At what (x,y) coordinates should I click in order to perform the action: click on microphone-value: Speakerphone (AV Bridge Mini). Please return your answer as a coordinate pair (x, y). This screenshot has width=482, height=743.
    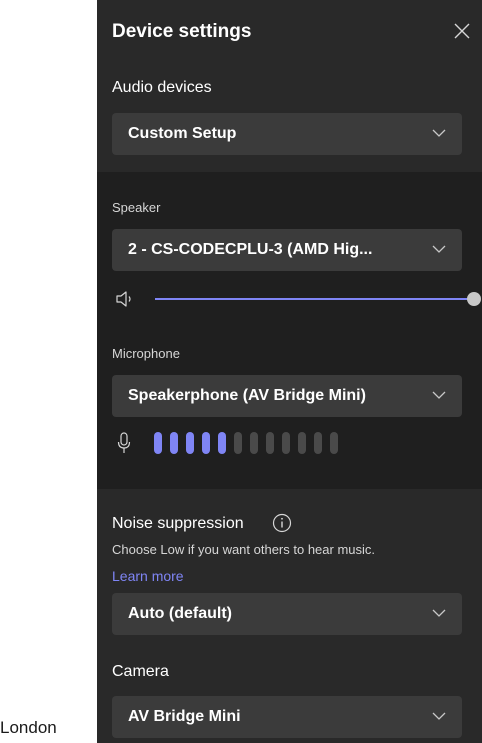
    Looking at the image, I should click on (247, 395).